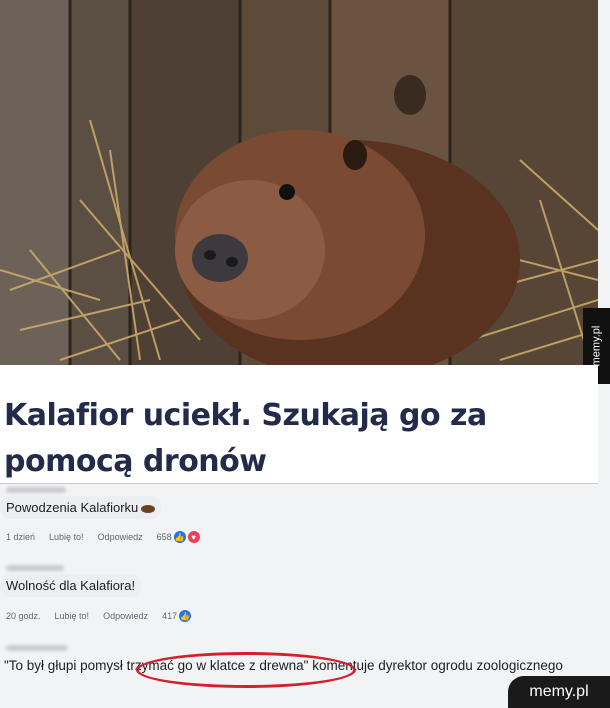 Image resolution: width=610 pixels, height=708 pixels. I want to click on comment: Wolność dla Kalafiora!, so click(71, 585).